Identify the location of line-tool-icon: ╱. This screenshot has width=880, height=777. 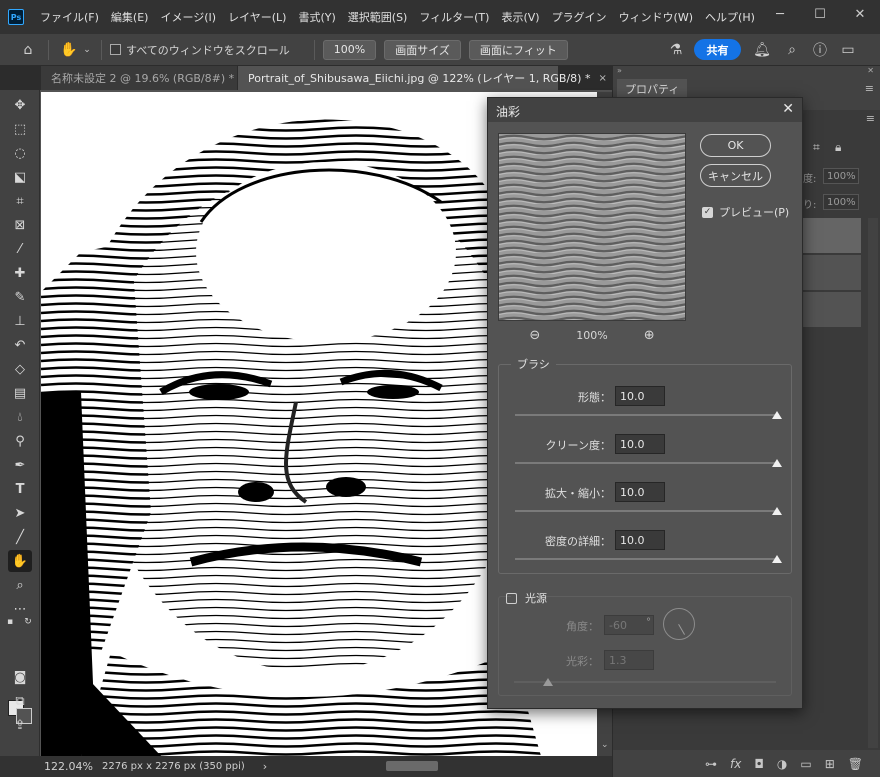
(20, 537).